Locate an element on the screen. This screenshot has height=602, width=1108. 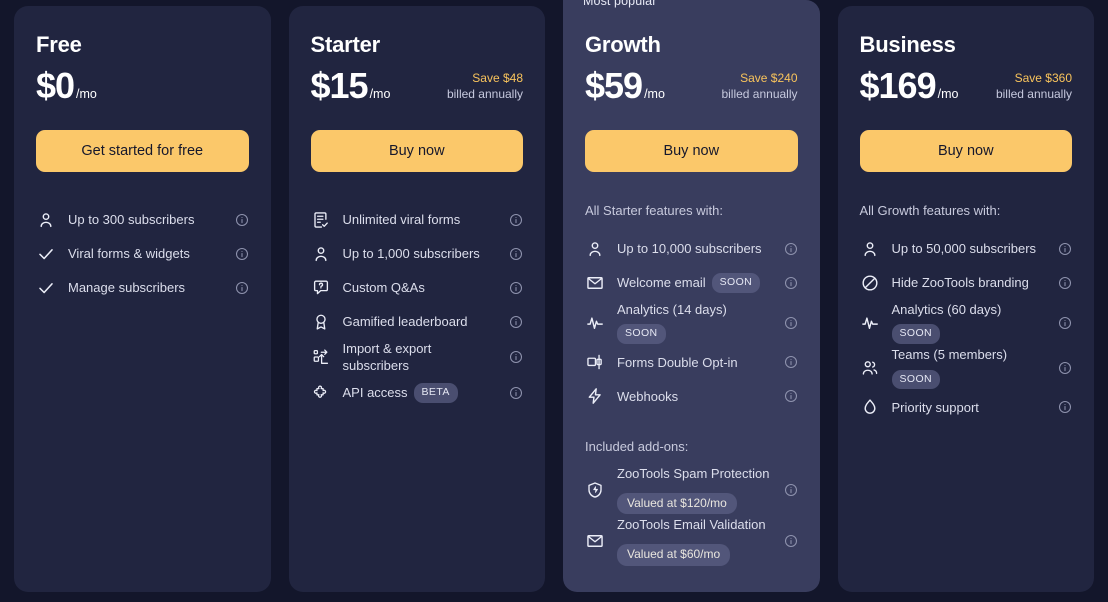
feature-label: Priority support is located at coordinates (970, 407).